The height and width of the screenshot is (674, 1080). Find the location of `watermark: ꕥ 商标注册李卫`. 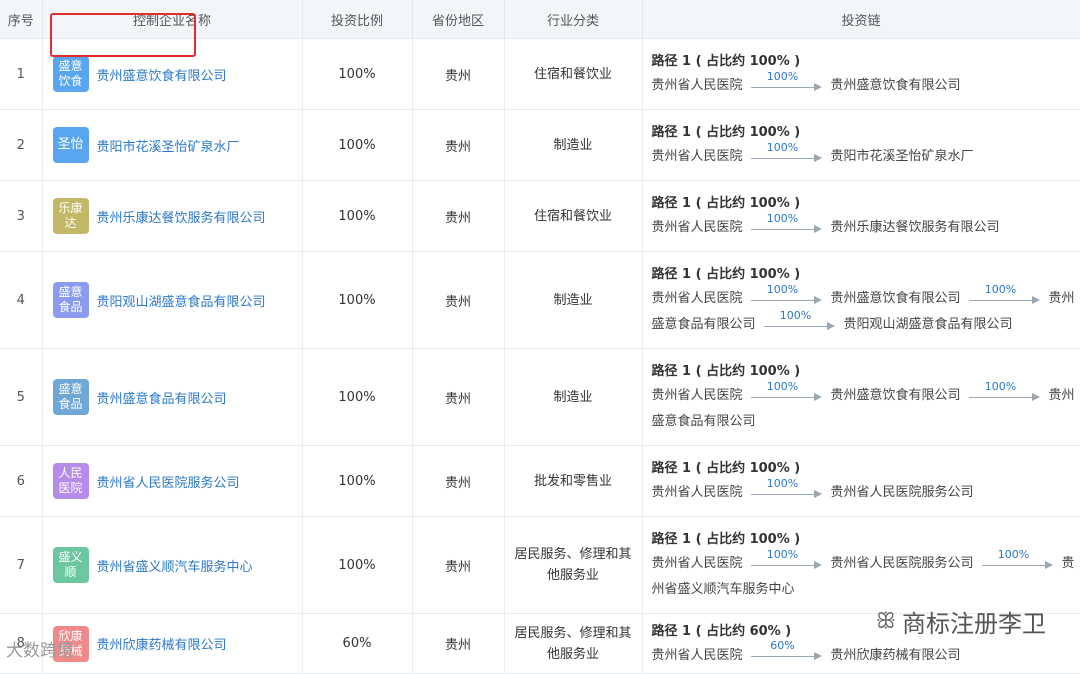

watermark: ꕥ 商标注册李卫 is located at coordinates (961, 621).